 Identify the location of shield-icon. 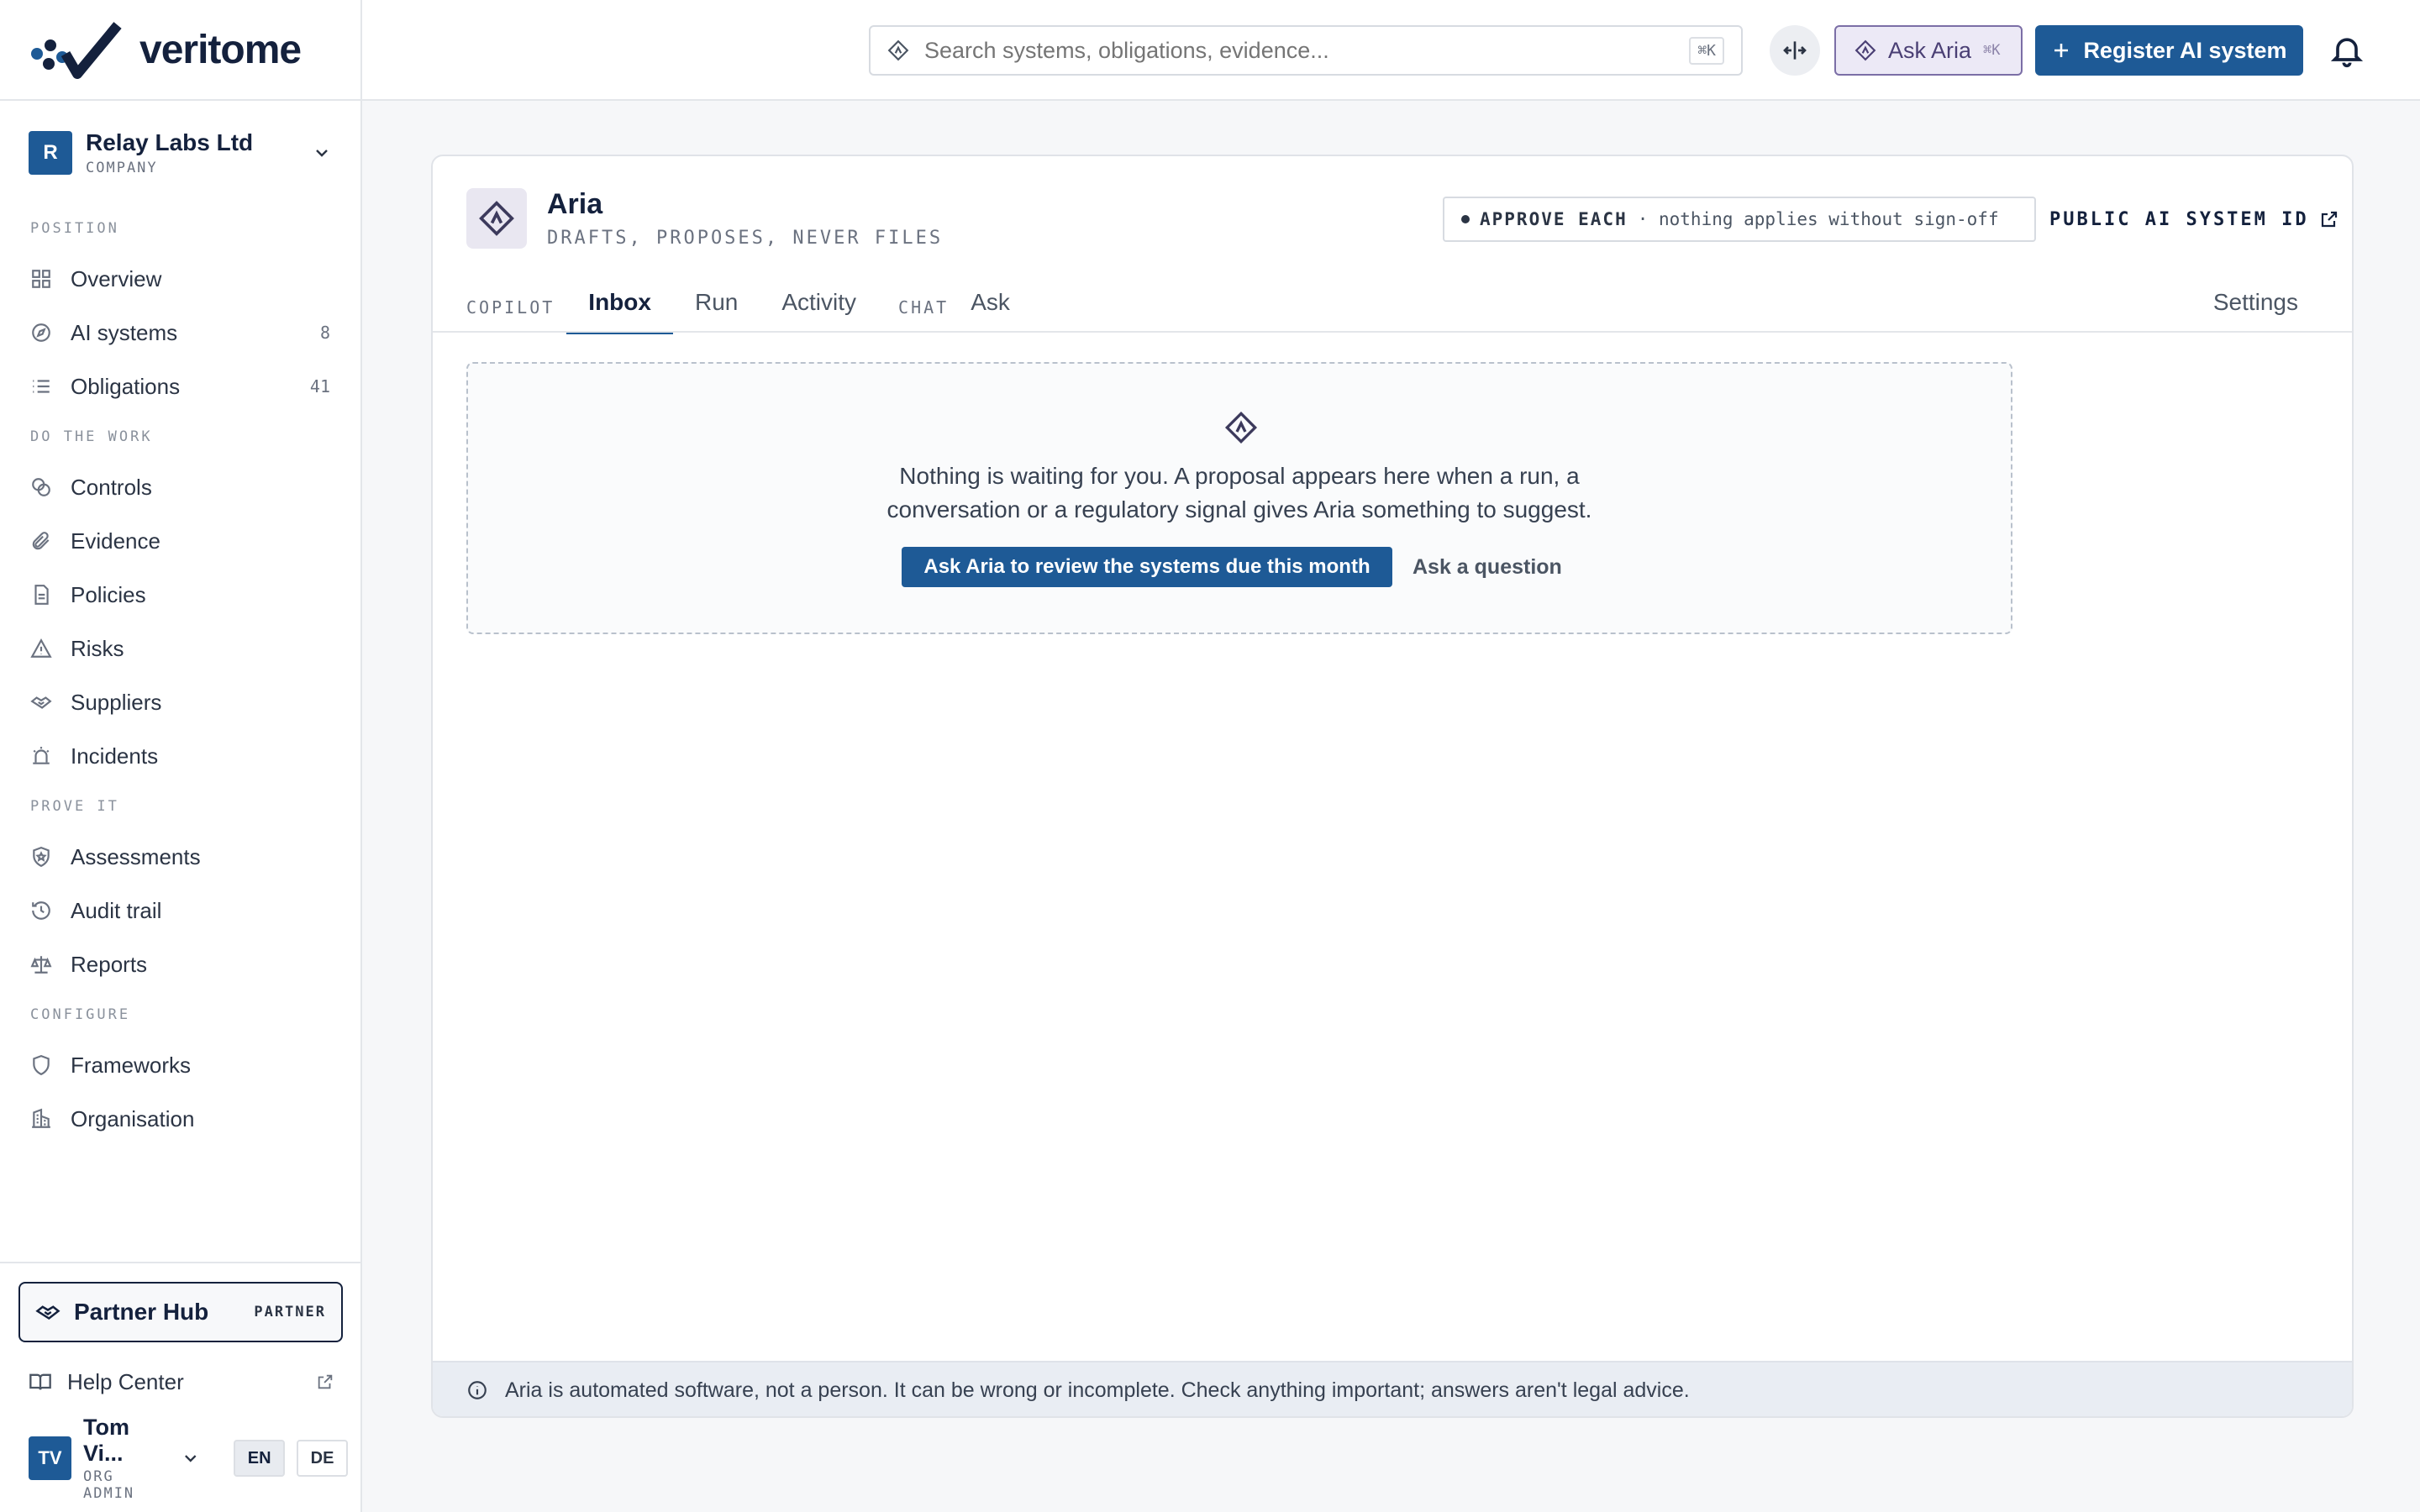
(41, 1065).